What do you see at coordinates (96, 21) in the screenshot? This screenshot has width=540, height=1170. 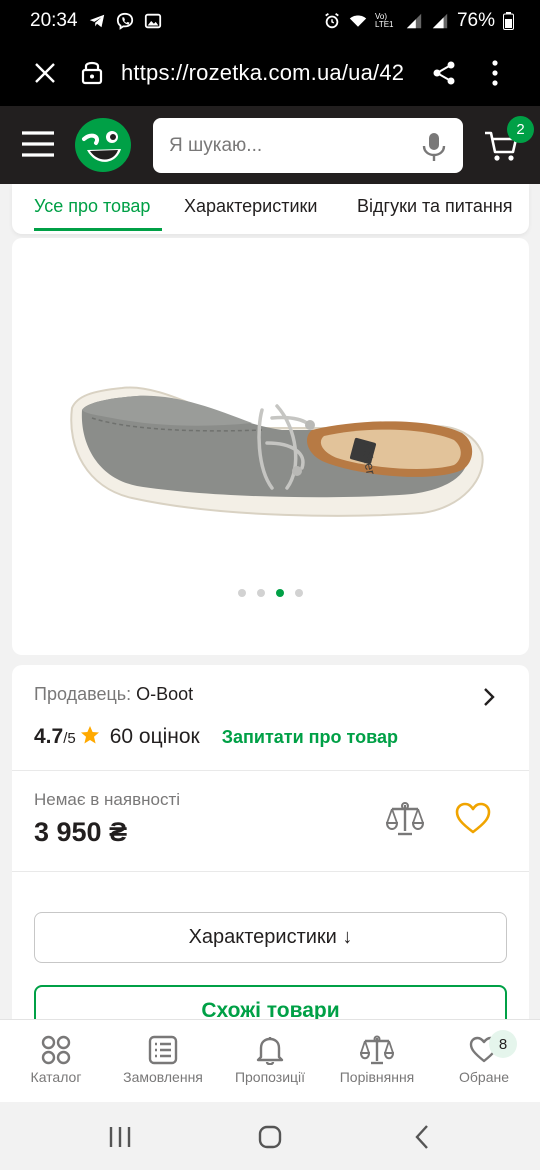 I see `telegram-icon` at bounding box center [96, 21].